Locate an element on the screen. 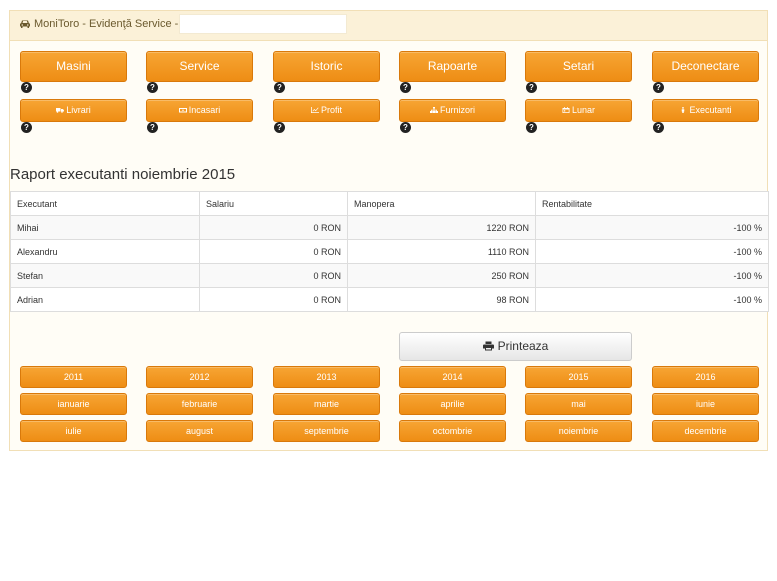 This screenshot has width=777, height=581. month-button-decembrie: decembrie is located at coordinates (705, 431).